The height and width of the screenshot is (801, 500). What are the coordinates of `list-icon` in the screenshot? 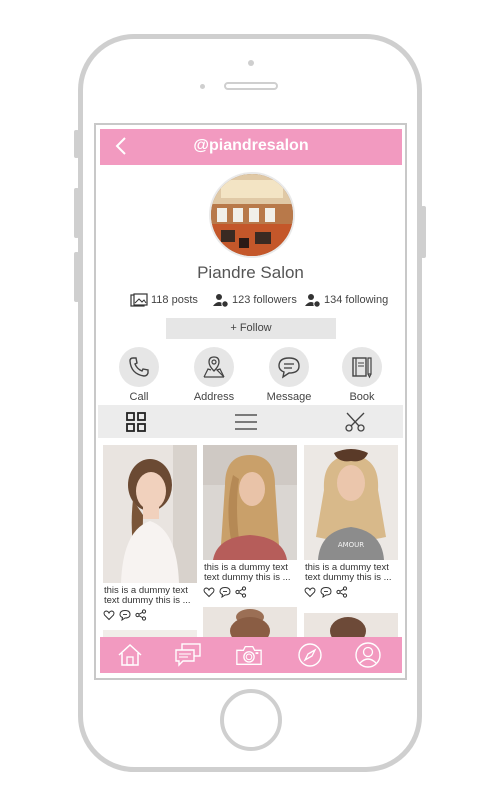 It's located at (246, 422).